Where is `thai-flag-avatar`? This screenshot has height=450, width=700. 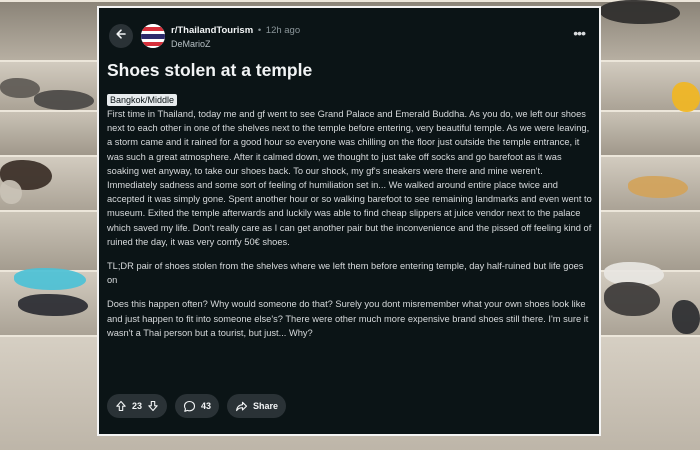
thai-flag-avatar is located at coordinates (153, 36).